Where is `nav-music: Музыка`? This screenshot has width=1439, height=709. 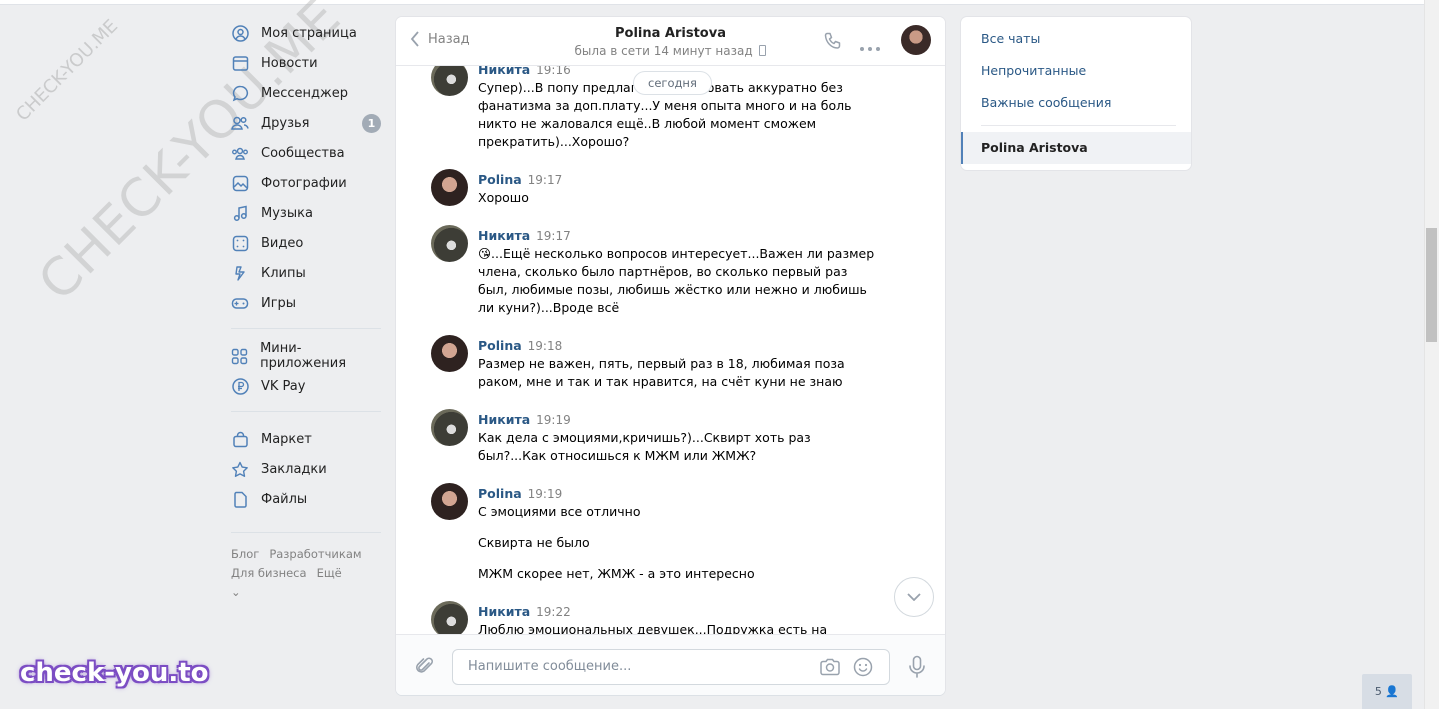
nav-music: Музыка is located at coordinates (306, 213).